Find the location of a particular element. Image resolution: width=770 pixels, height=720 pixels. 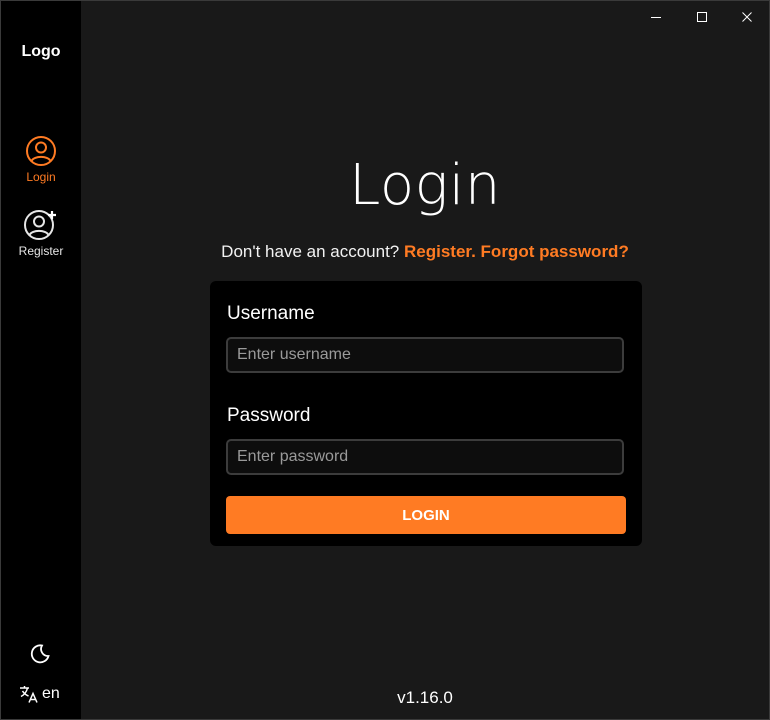

sidebar-item-label: Login is located at coordinates (41, 177).